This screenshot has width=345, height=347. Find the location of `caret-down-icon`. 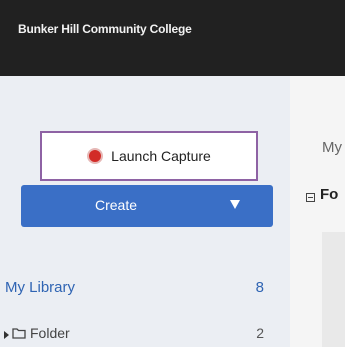

caret-down-icon is located at coordinates (235, 204).